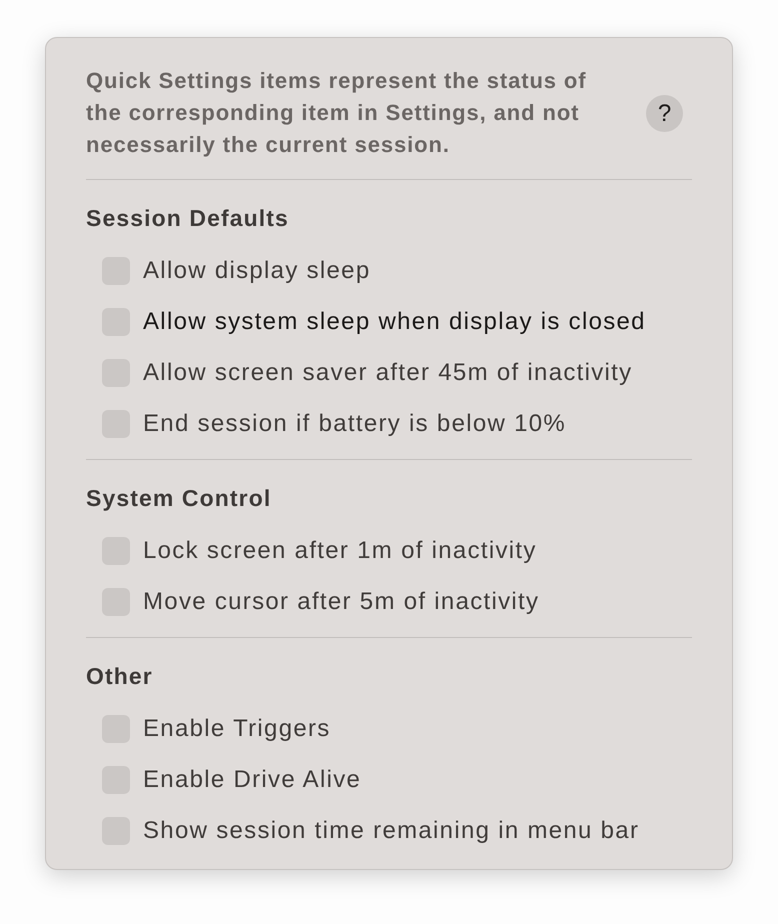  What do you see at coordinates (354, 423) in the screenshot?
I see `option-label: End session if battery is below 10%` at bounding box center [354, 423].